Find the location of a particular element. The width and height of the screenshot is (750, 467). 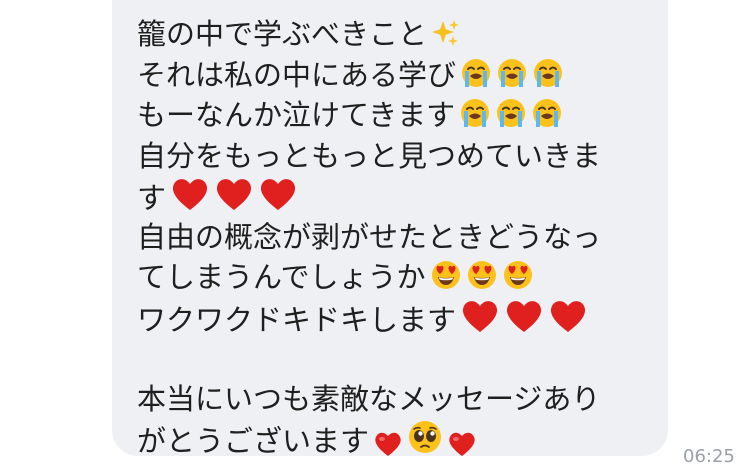

message-line: 自由の概念が剥がせたときどうなっ is located at coordinates (387, 237).